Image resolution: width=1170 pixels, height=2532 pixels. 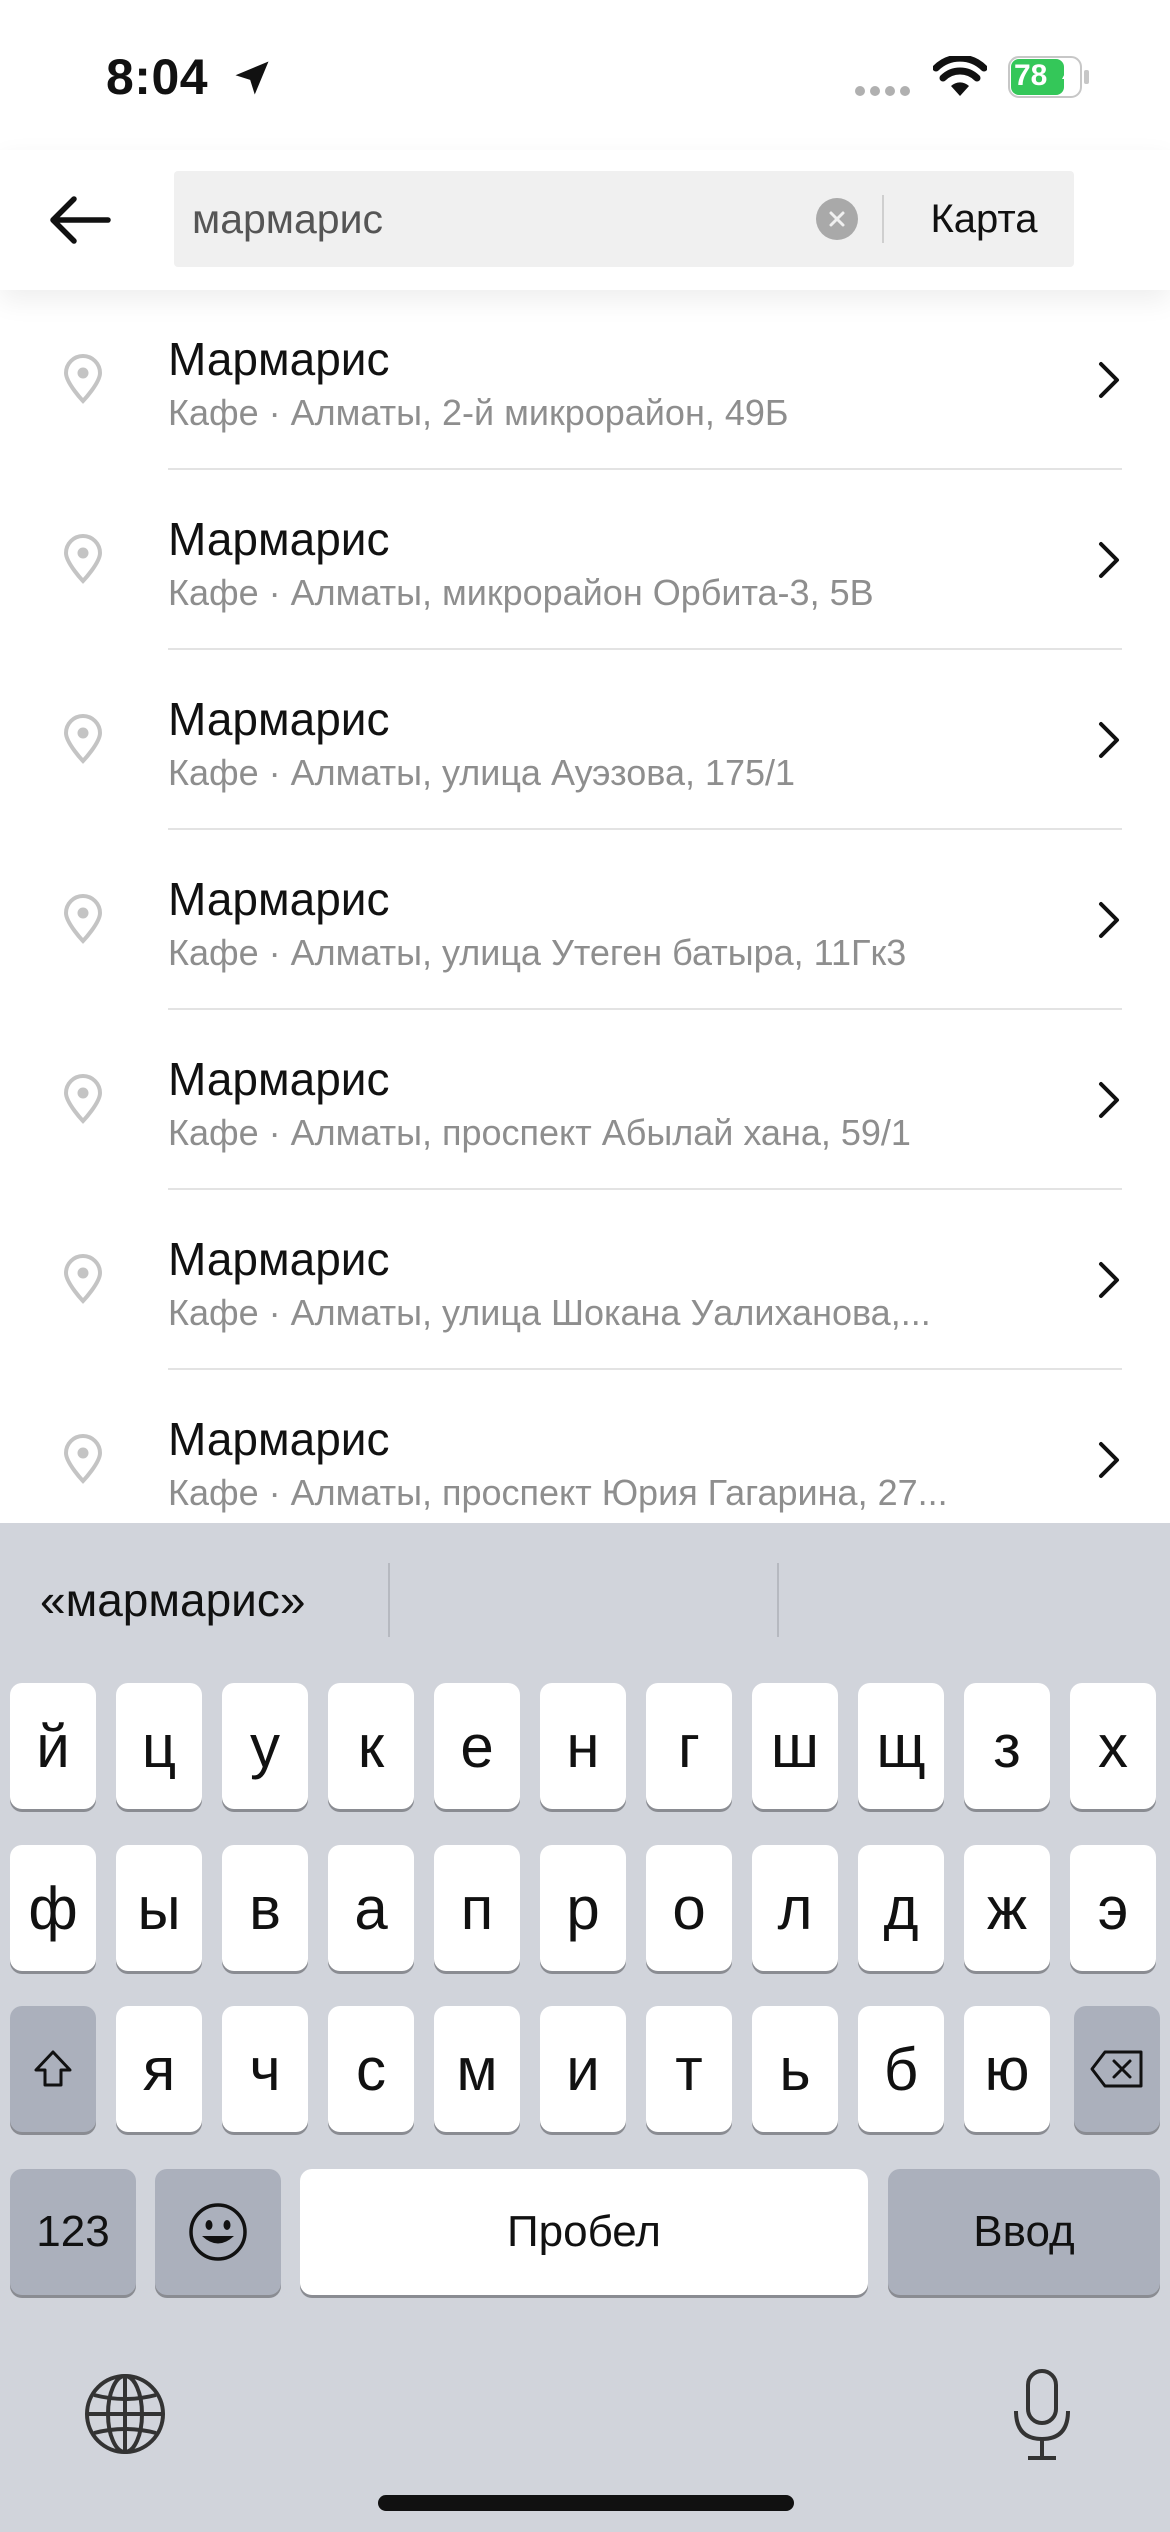 What do you see at coordinates (689, 2069) in the screenshot?
I see `letter-key: т` at bounding box center [689, 2069].